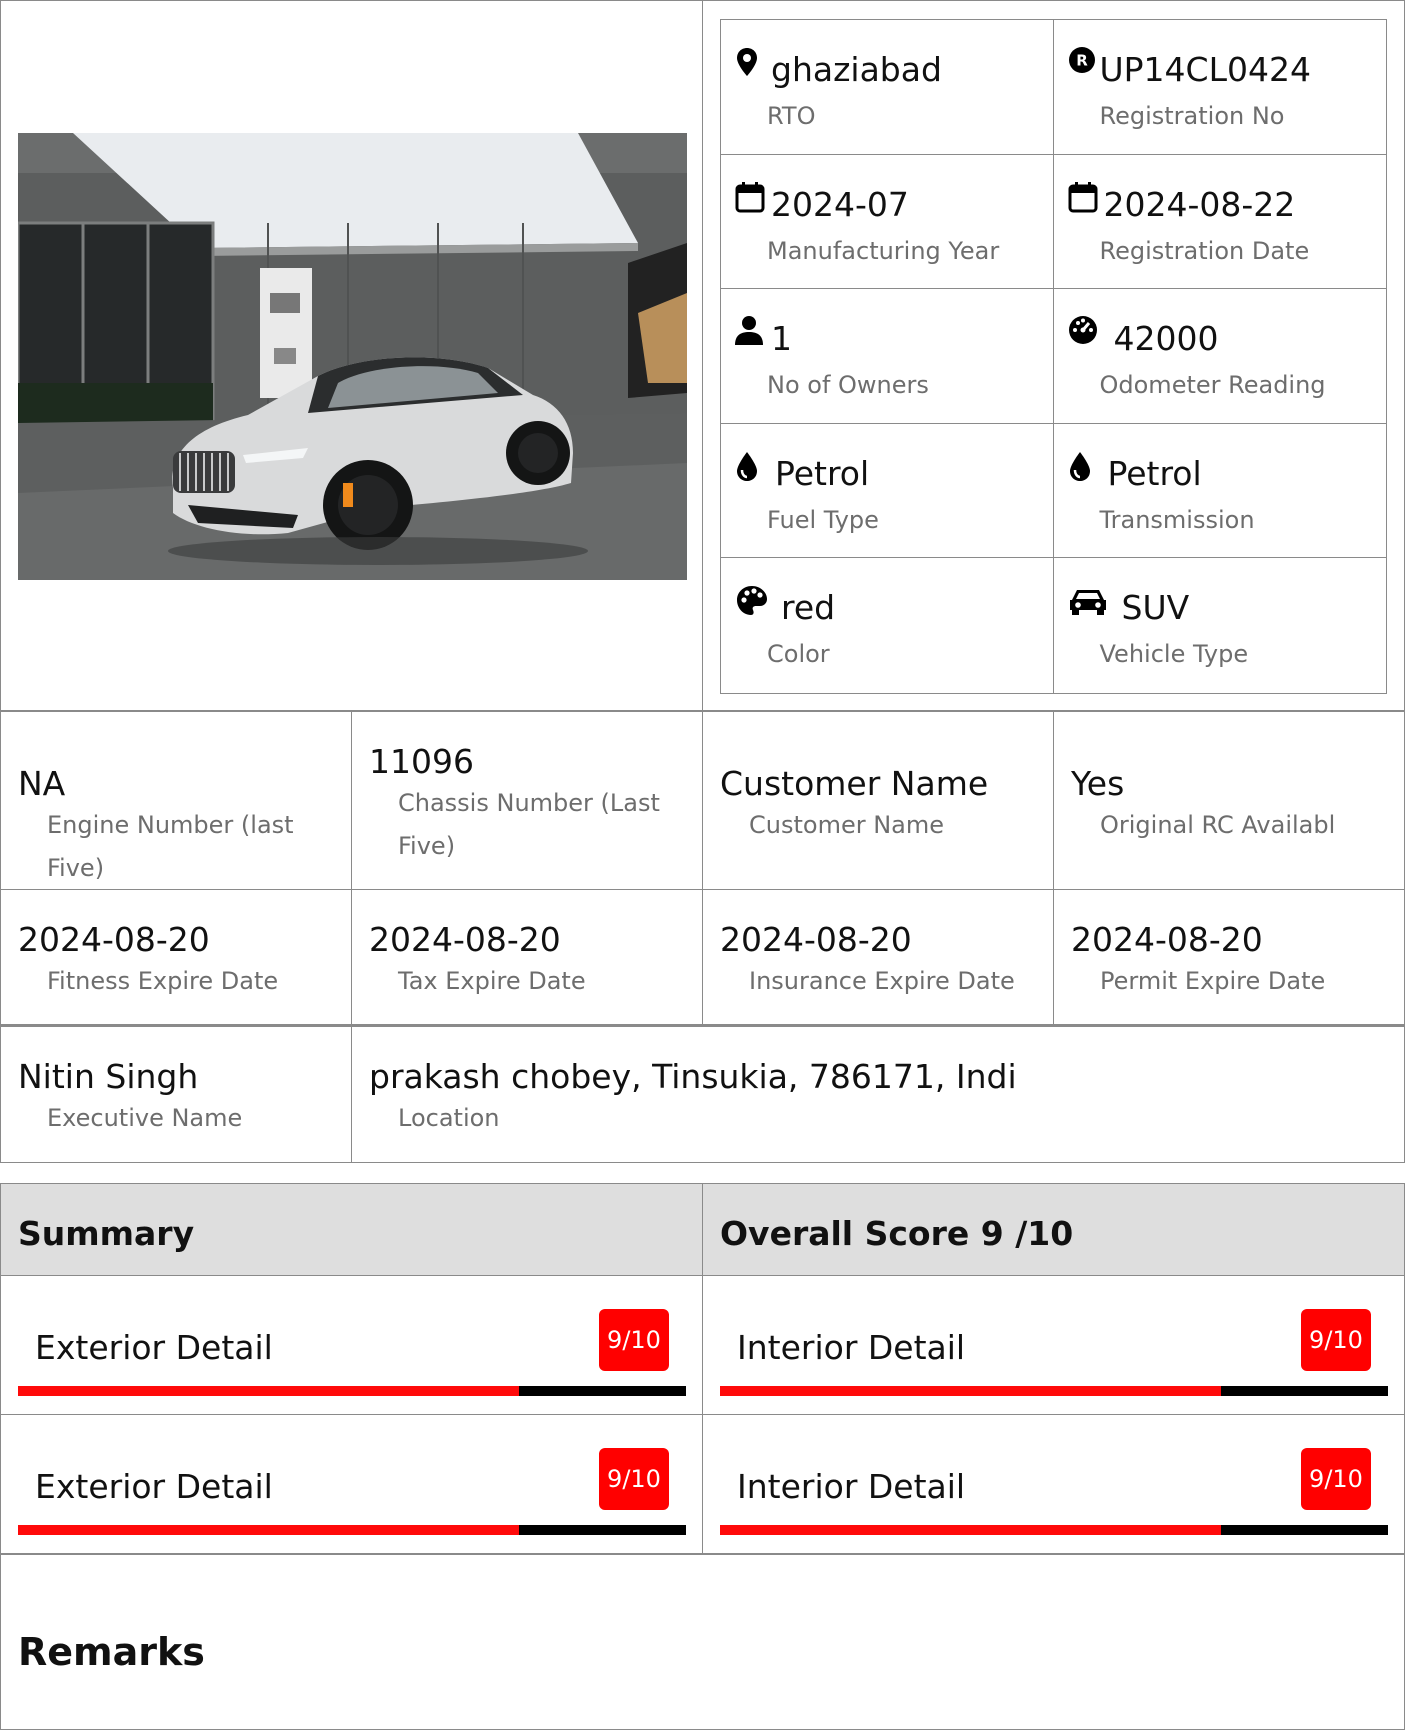 The height and width of the screenshot is (1730, 1405). Describe the element at coordinates (882, 981) in the screenshot. I see `detail-label: Insurance Expire Date` at that location.